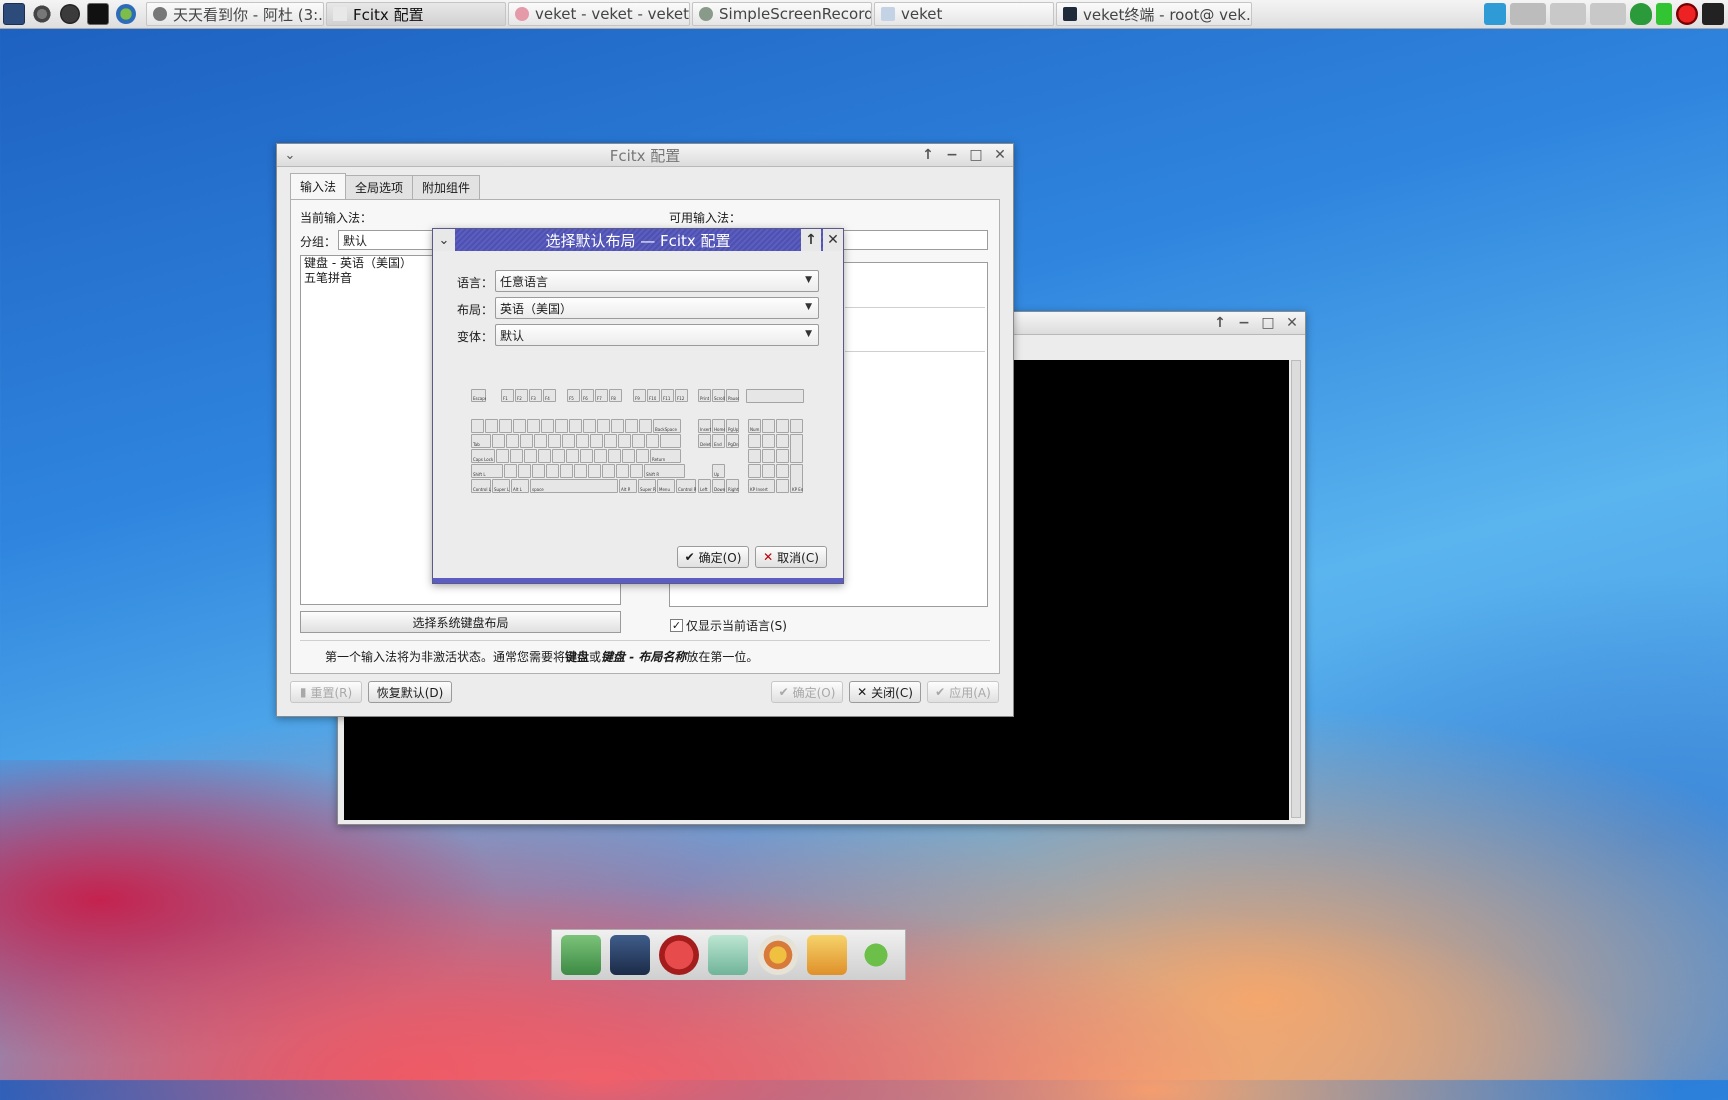 This screenshot has width=1728, height=1100. What do you see at coordinates (657, 308) in the screenshot?
I see `layout-combo: 英语（美国） ▼` at bounding box center [657, 308].